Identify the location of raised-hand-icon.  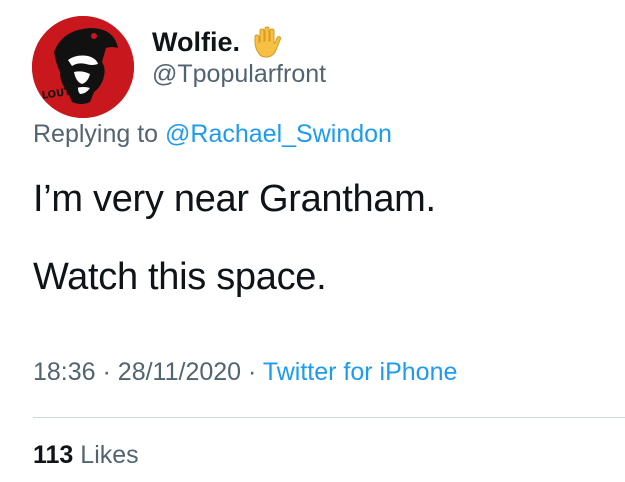
(267, 42).